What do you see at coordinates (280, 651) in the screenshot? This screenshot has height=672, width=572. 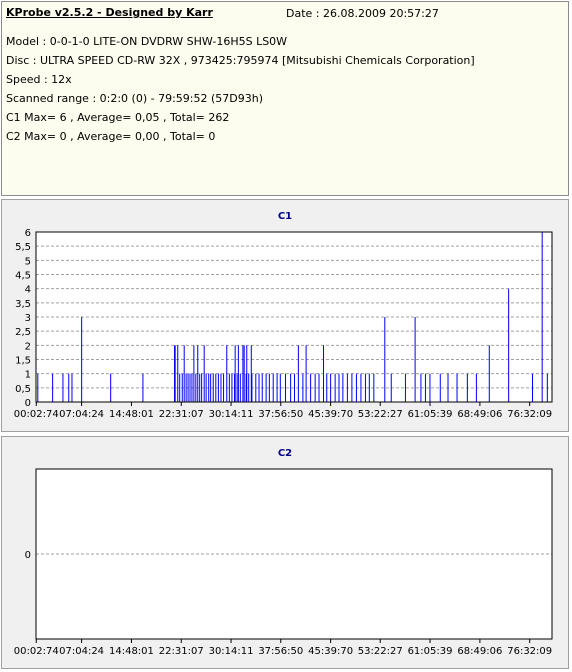 I see `c2-x-tick-label: 37:56:50` at bounding box center [280, 651].